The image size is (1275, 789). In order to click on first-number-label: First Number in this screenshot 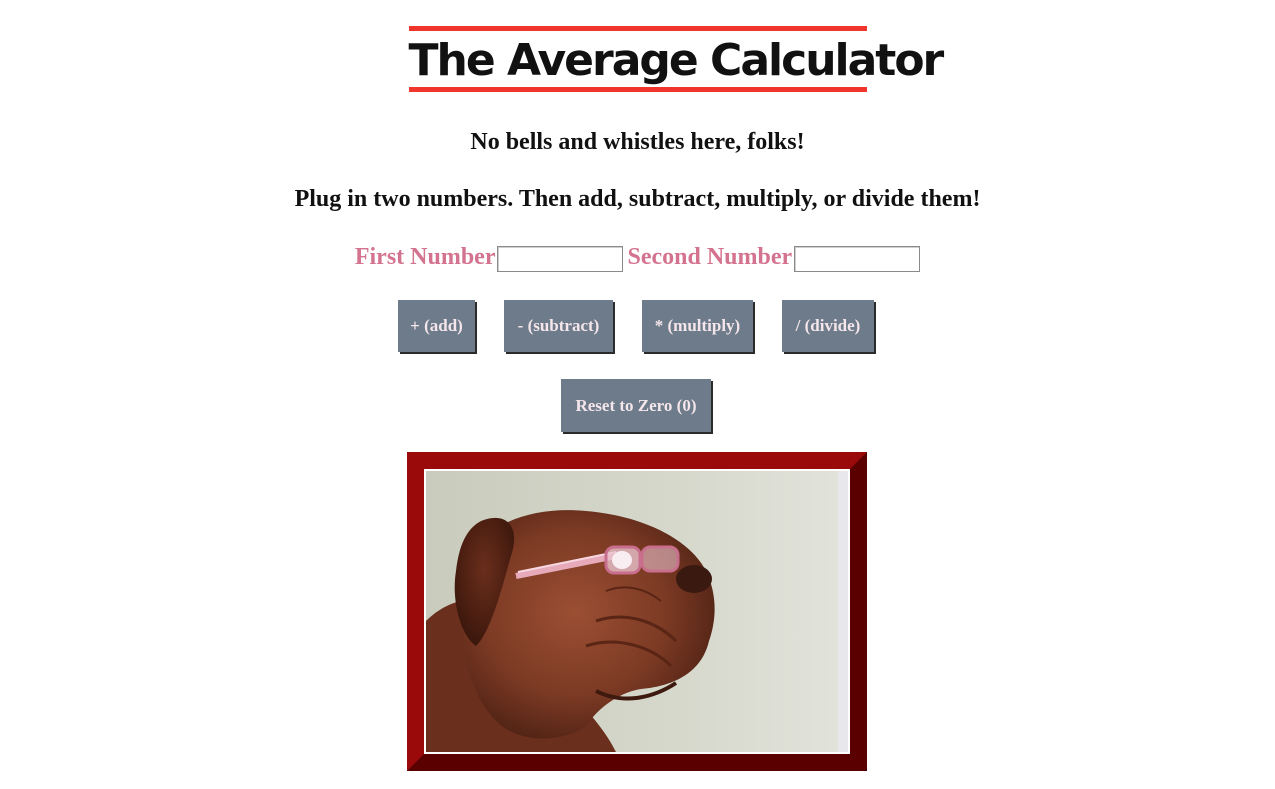, I will do `click(425, 256)`.